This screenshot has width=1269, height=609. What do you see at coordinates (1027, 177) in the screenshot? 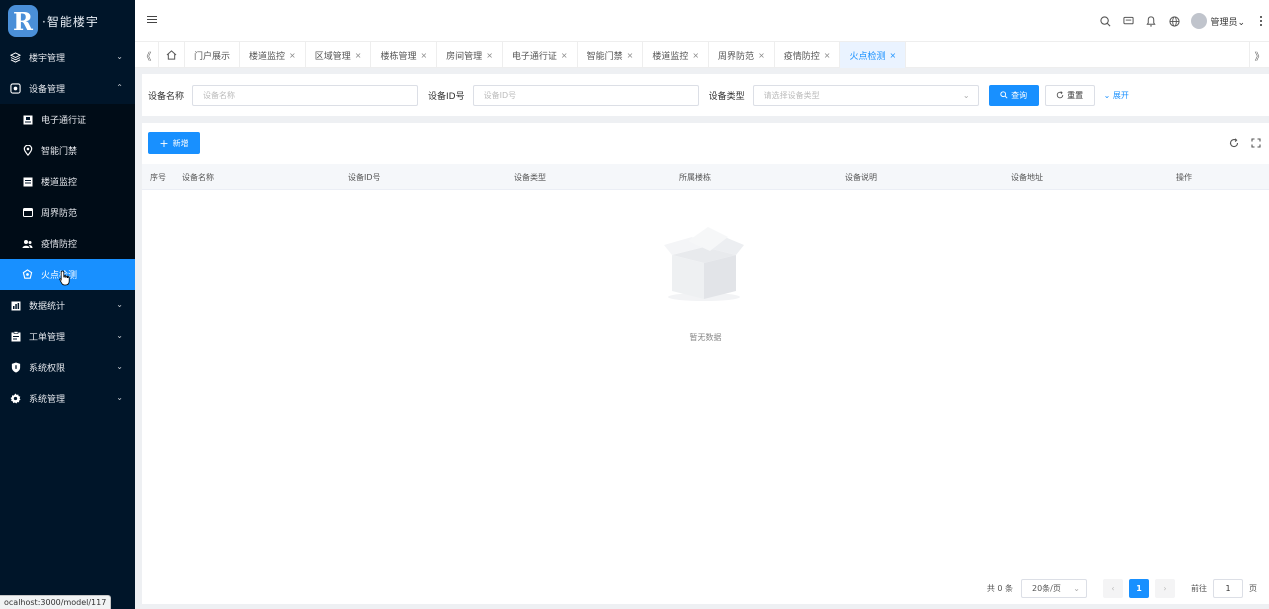
I see `column-header: 设备地址` at bounding box center [1027, 177].